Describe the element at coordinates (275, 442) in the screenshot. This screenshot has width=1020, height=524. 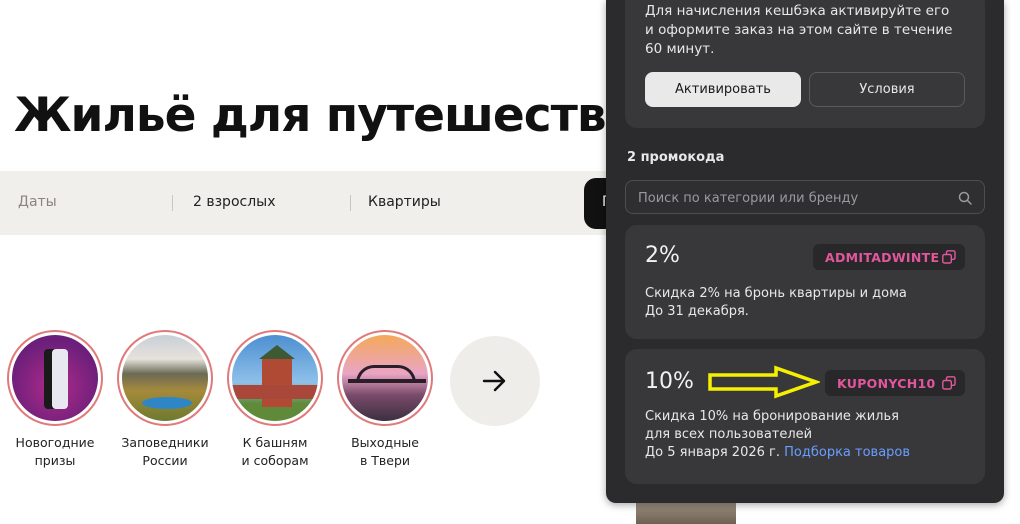
I see `story-caption: К башням` at that location.